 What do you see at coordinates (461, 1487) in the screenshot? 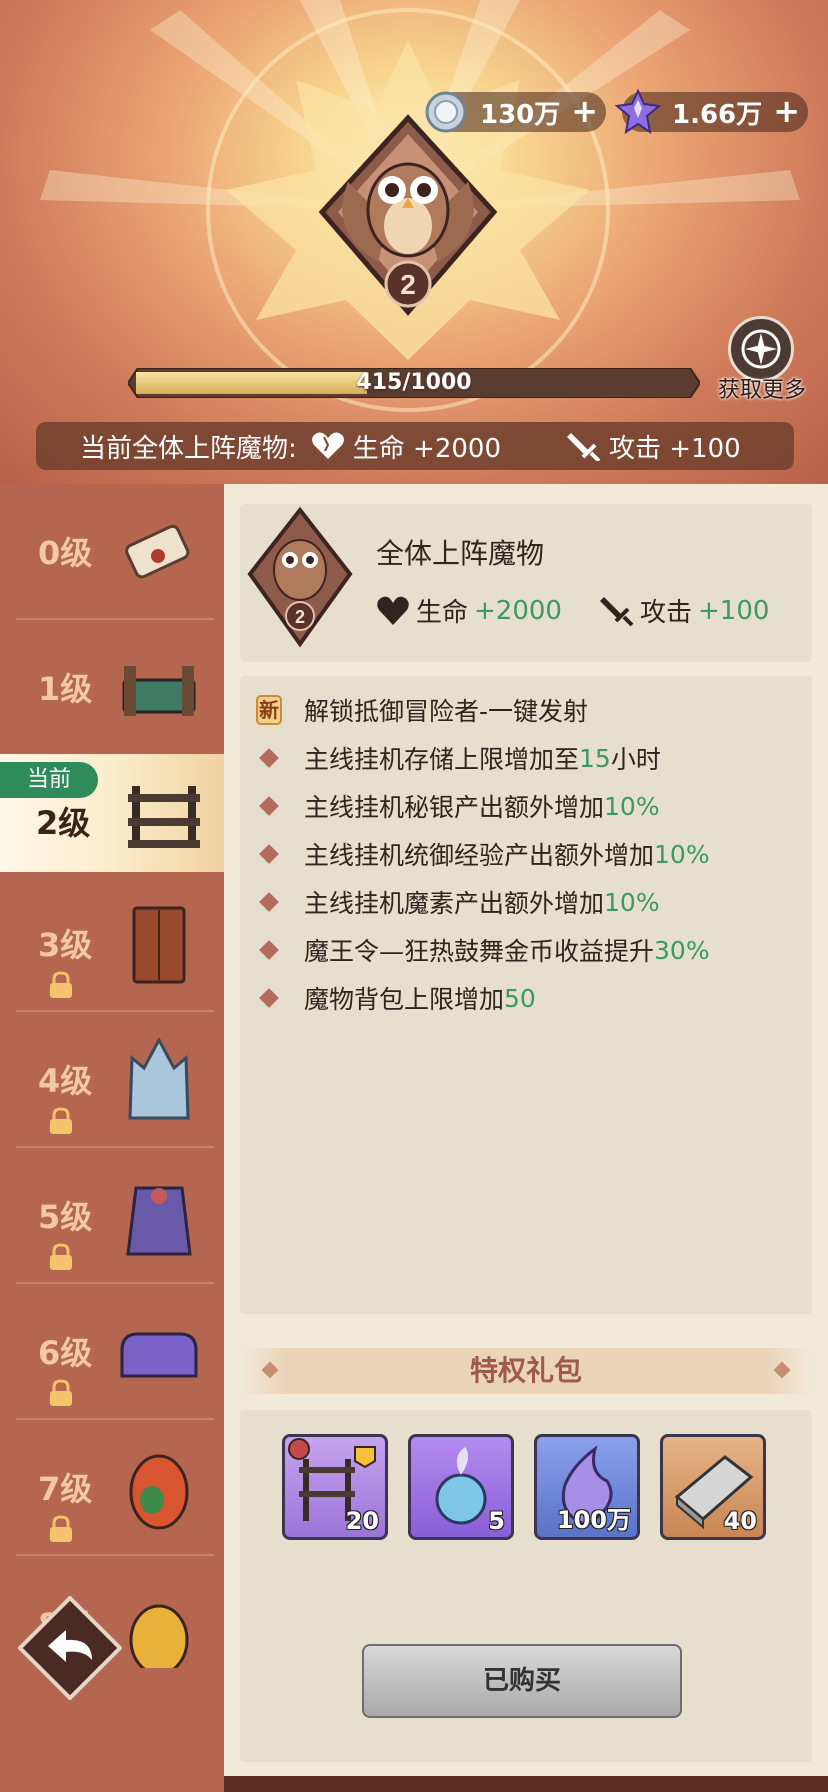
I see `gift-item: 5` at bounding box center [461, 1487].